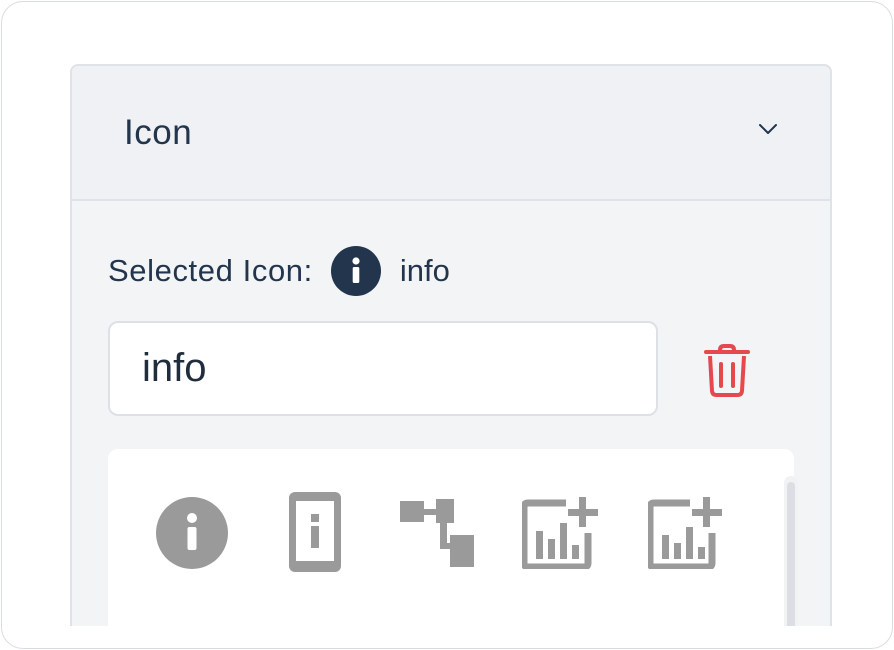 This screenshot has width=894, height=650. What do you see at coordinates (315, 534) in the screenshot?
I see `phone-info-icon` at bounding box center [315, 534].